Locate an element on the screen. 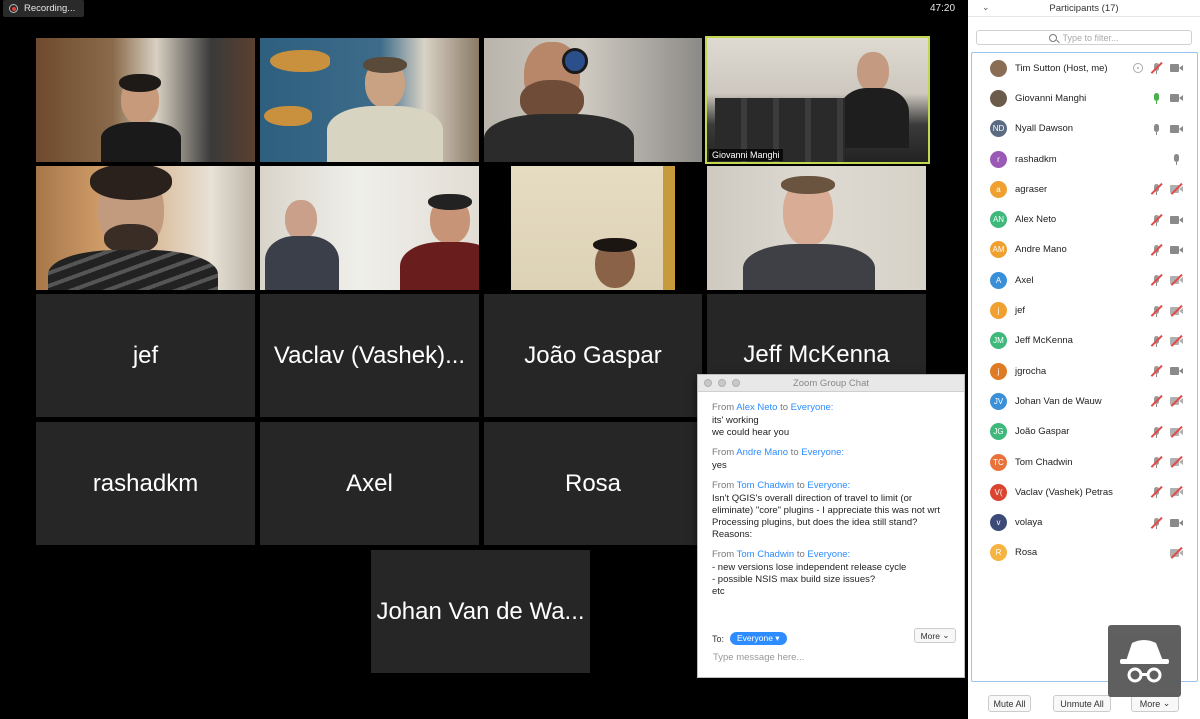 This screenshot has width=1200, height=719. participant-row: Giovanni Manghi is located at coordinates (1084, 98).